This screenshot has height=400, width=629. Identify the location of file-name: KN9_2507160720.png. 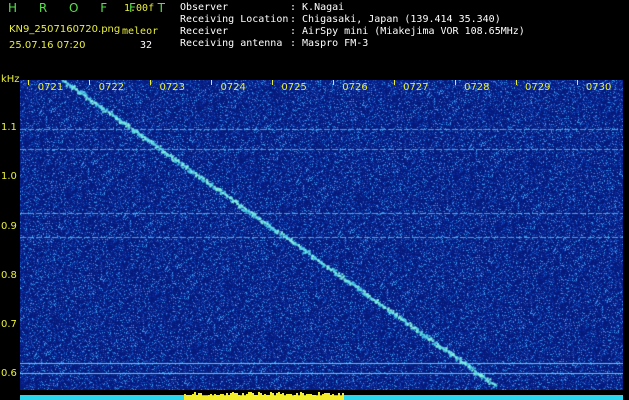
(65, 29).